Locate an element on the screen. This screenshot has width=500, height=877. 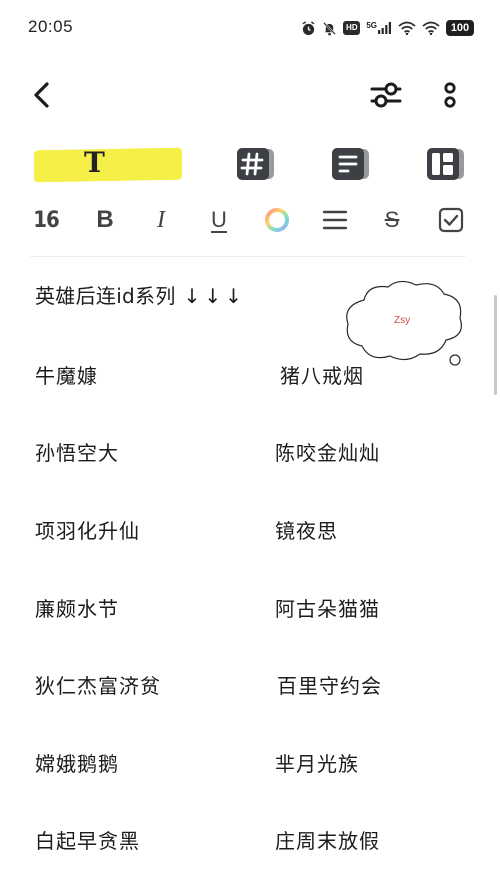
text-style-glyph: T is located at coordinates (94, 162).